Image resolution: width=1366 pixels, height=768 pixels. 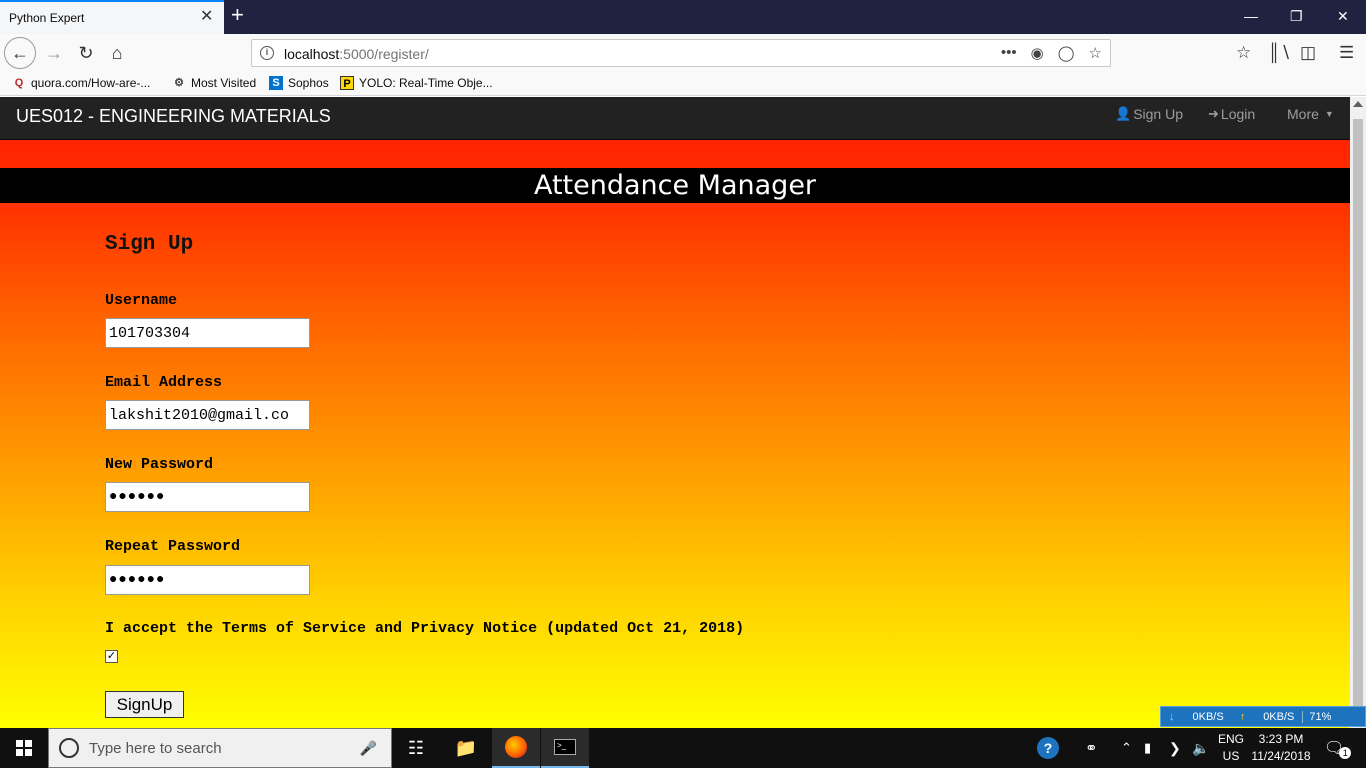 What do you see at coordinates (1238, 114) in the screenshot?
I see `nav-login-label: Login` at bounding box center [1238, 114].